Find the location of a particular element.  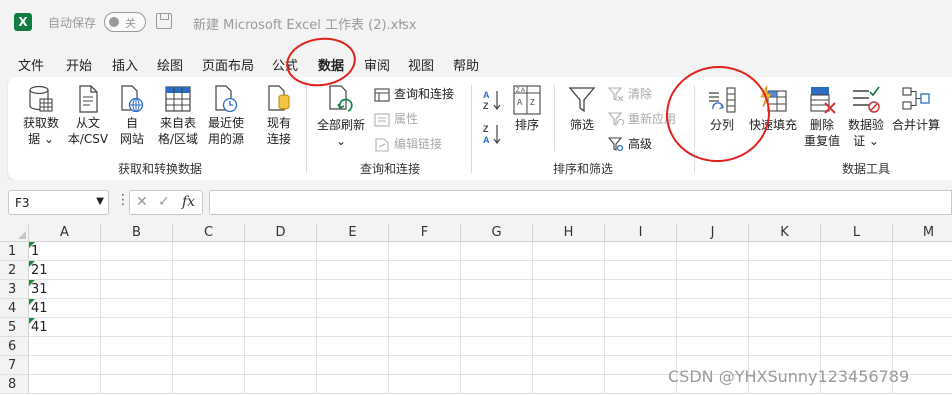

cell-b5 is located at coordinates (137, 327).